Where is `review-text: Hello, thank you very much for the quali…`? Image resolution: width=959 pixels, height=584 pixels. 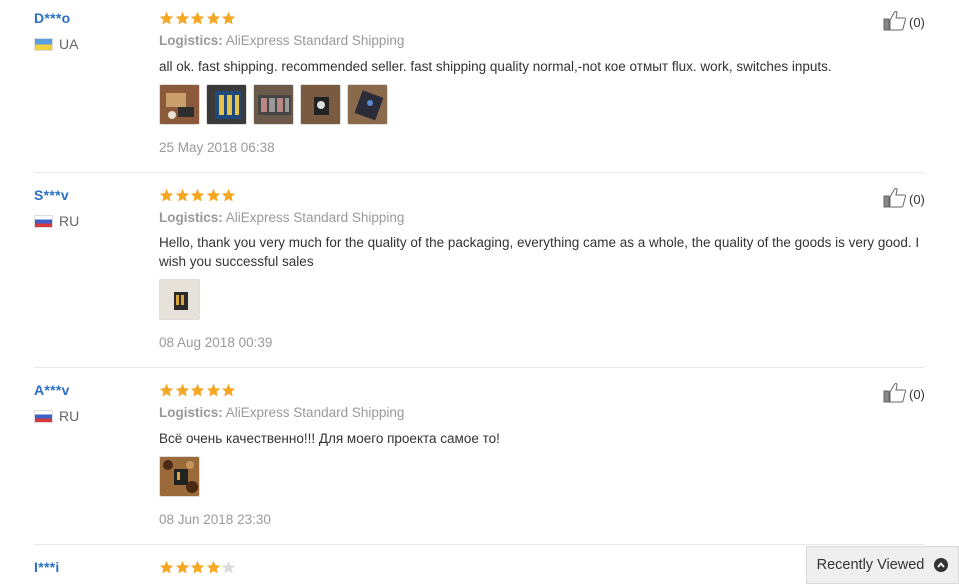
review-text: Hello, thank you very much for the quali… is located at coordinates (539, 252).